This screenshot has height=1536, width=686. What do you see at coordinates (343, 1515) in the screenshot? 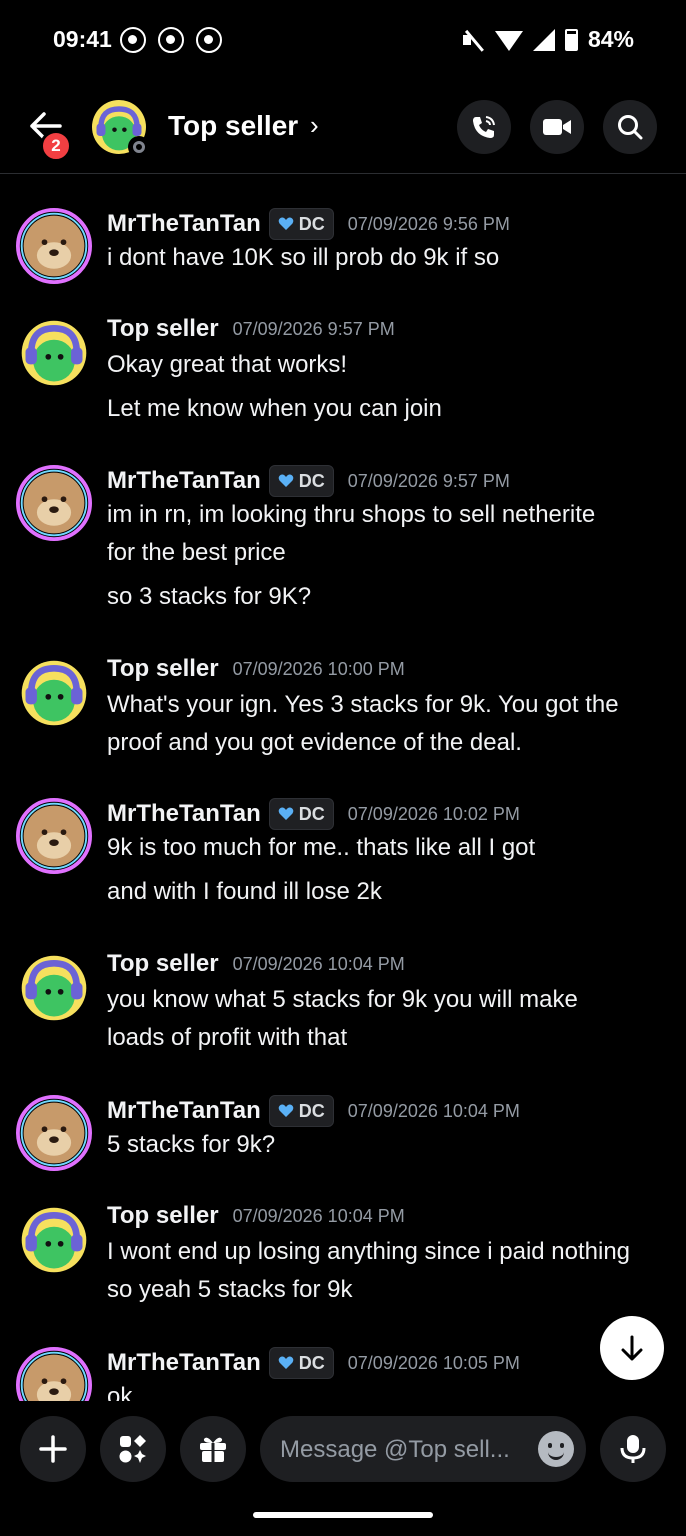
I see `home-indicator` at bounding box center [343, 1515].